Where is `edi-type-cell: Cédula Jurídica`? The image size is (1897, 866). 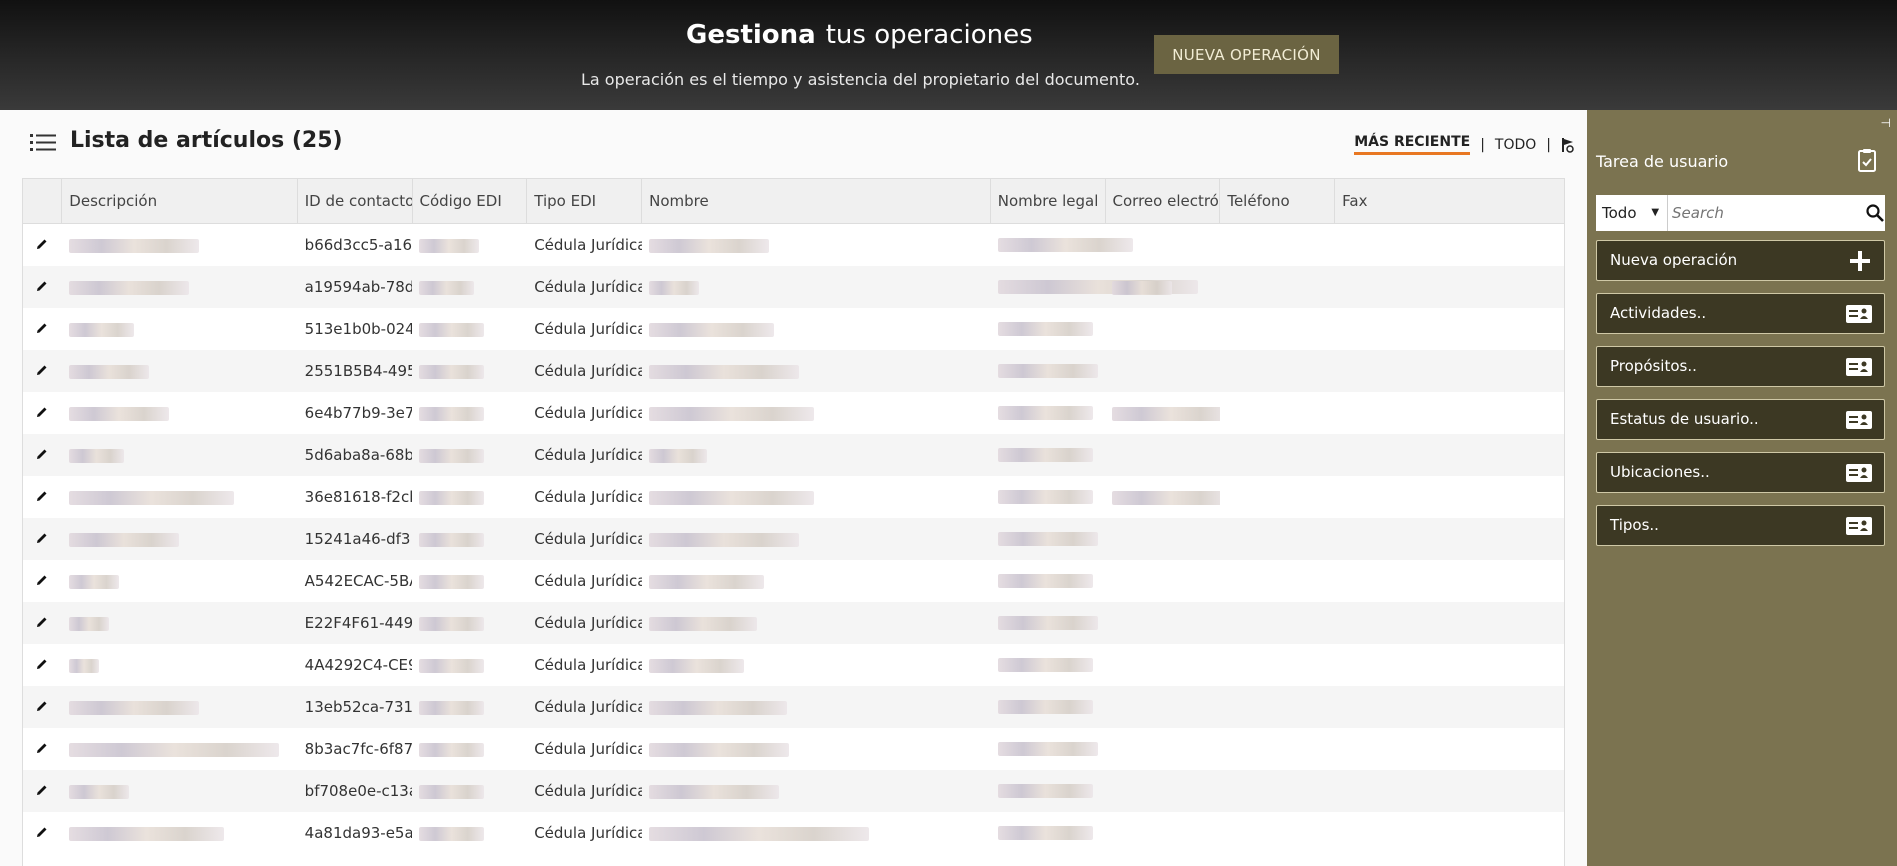 edi-type-cell: Cédula Jurídica is located at coordinates (588, 707).